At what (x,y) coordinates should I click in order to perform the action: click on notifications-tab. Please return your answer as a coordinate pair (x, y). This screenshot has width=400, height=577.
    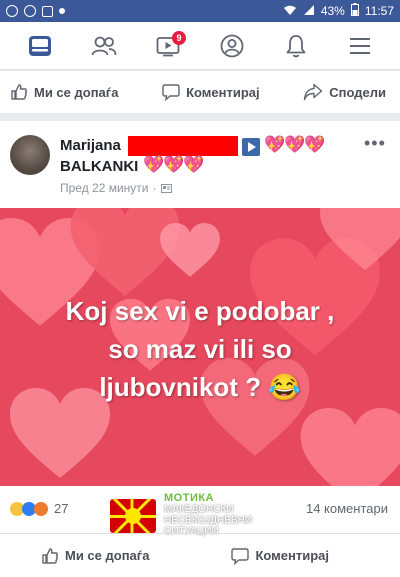
    Looking at the image, I should click on (296, 46).